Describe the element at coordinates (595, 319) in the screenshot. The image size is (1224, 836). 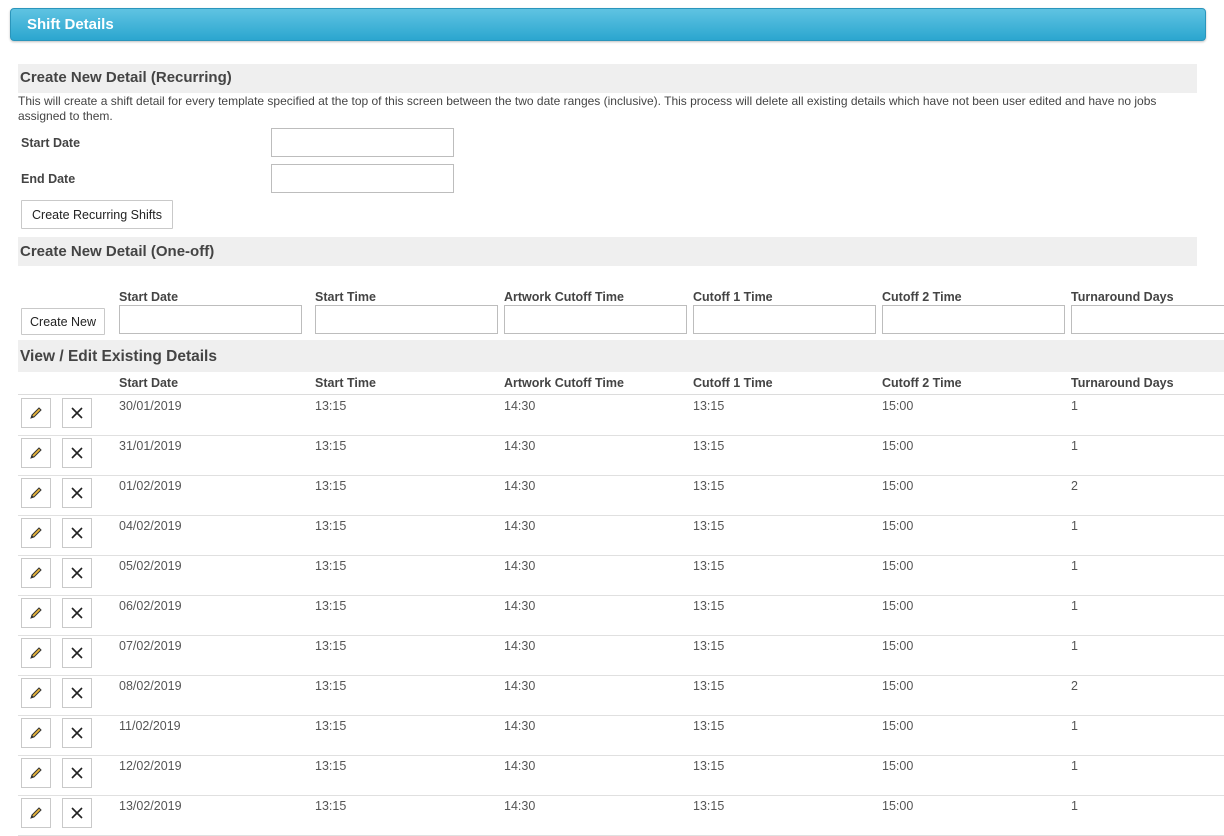
I see `oneoff-artwork-cutoff-input` at that location.